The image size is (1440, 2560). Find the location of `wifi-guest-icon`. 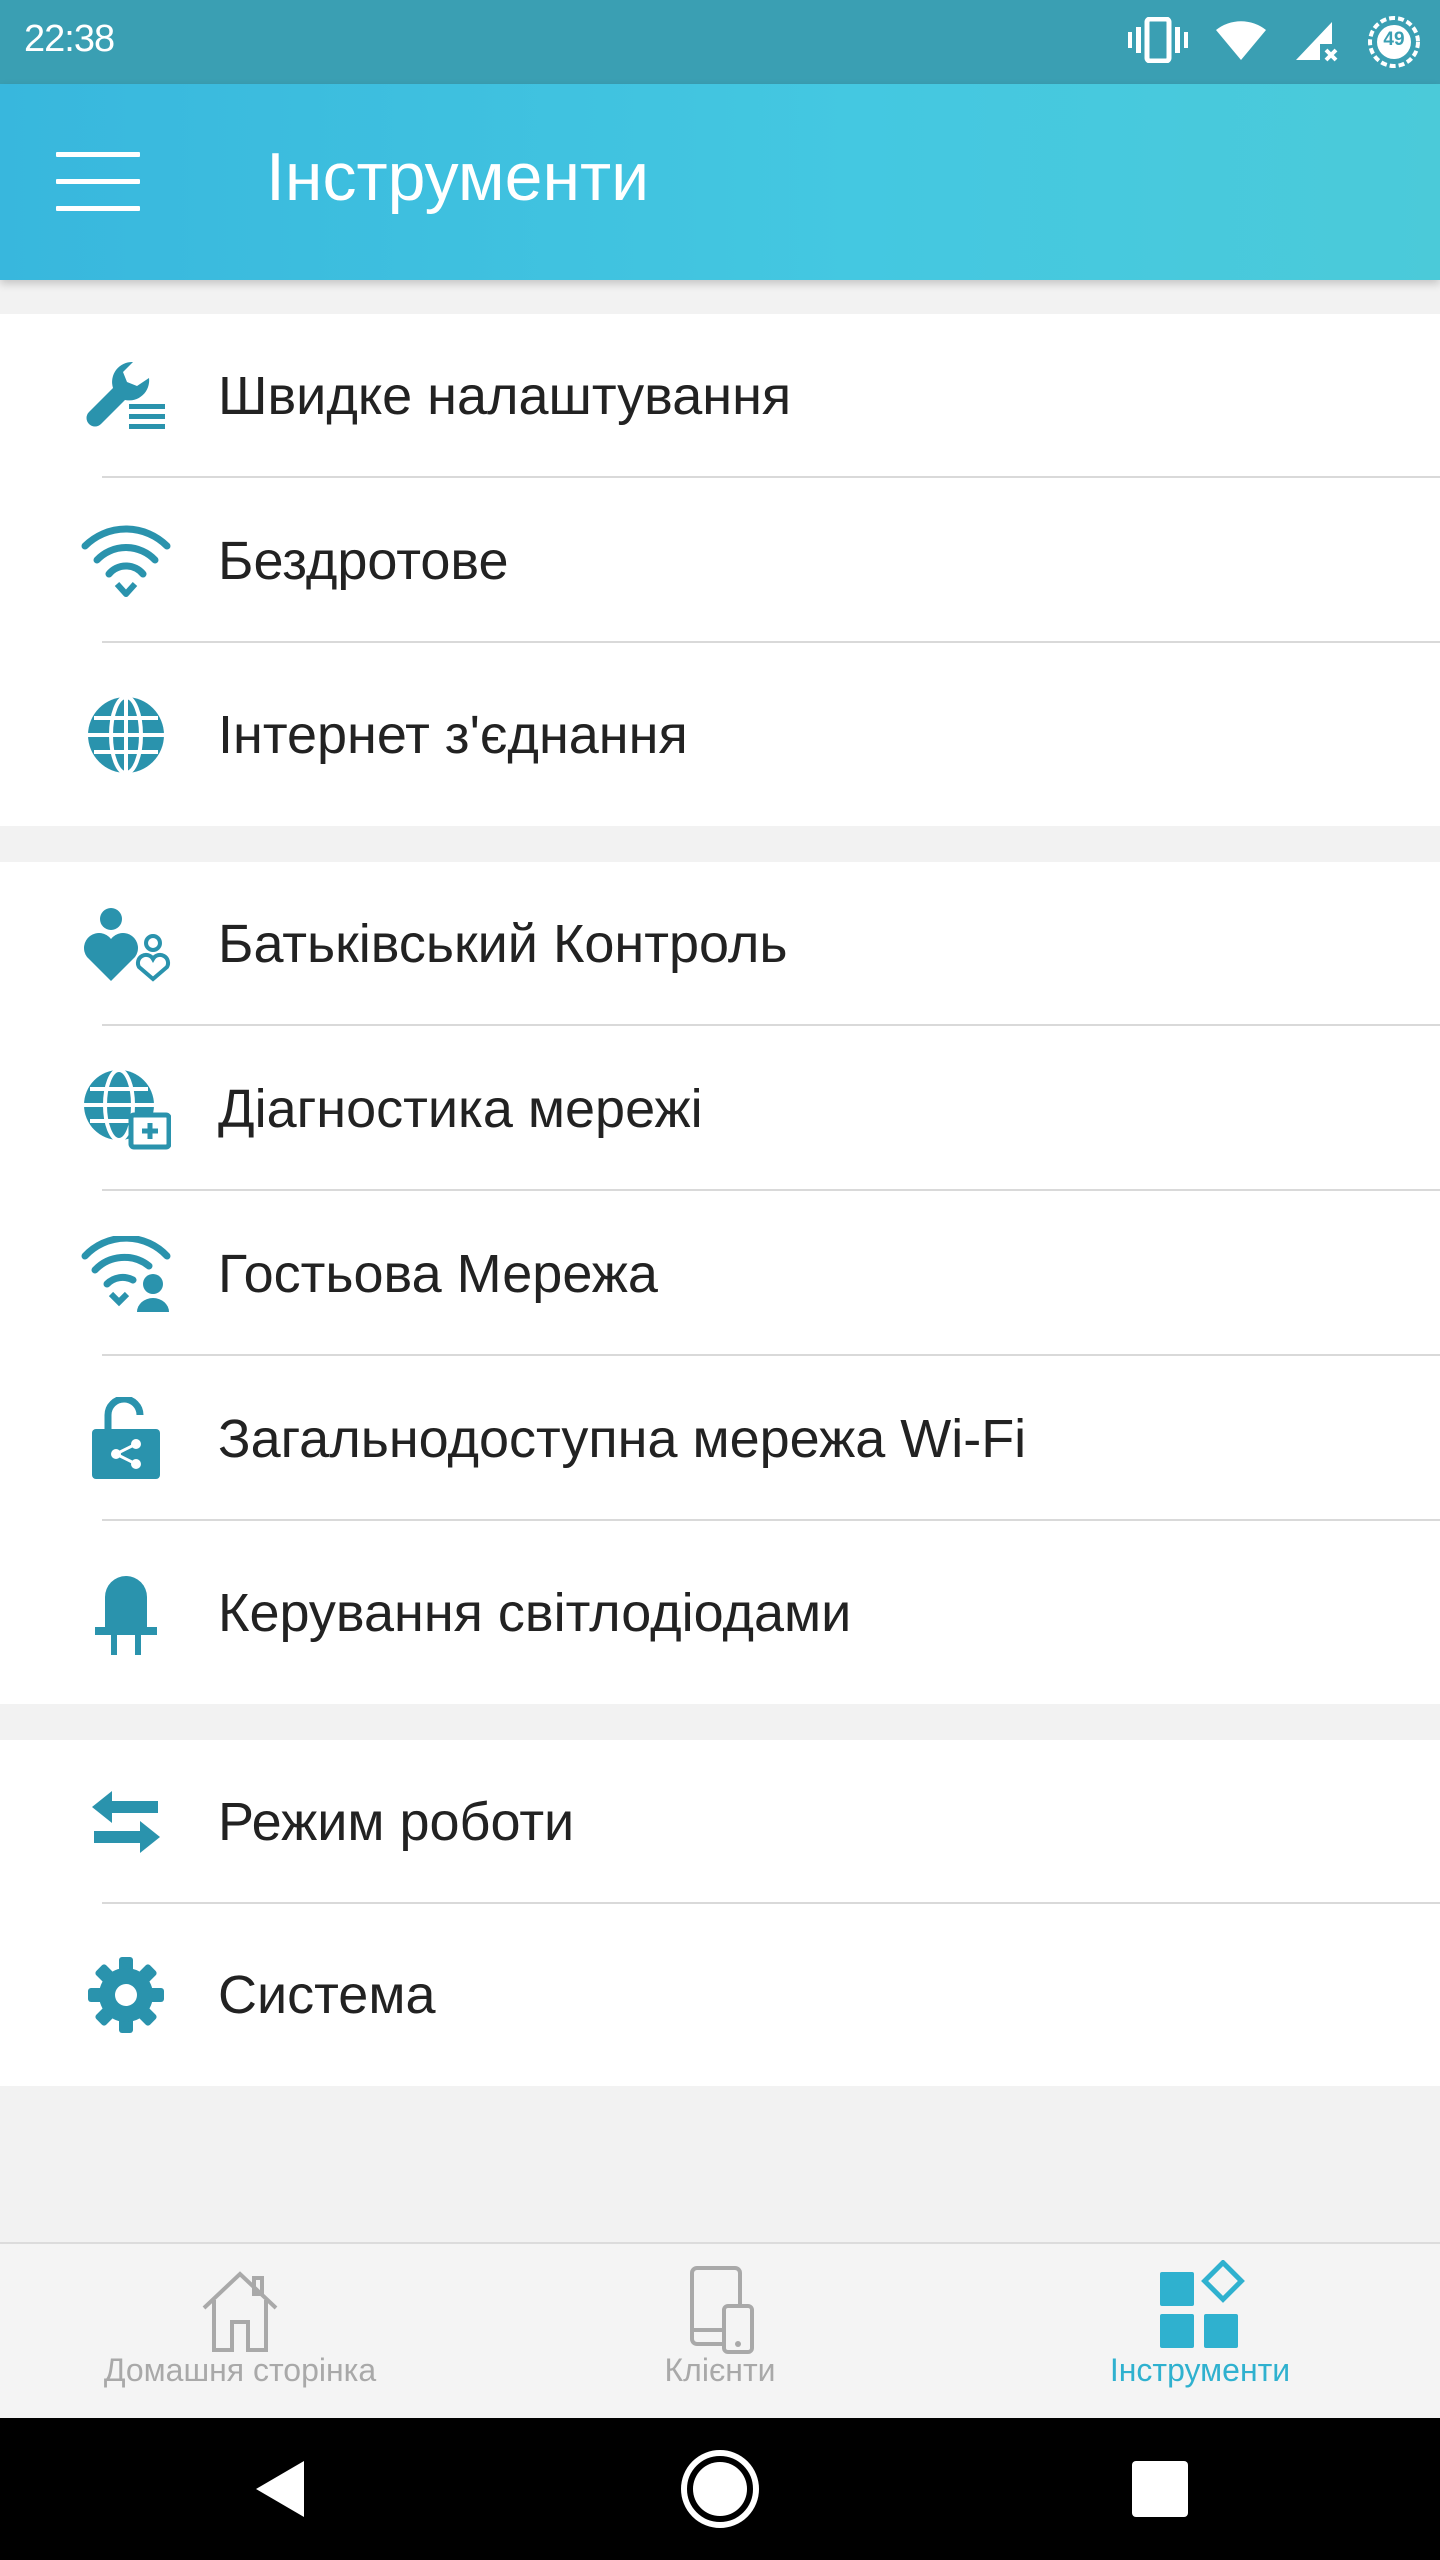

wifi-guest-icon is located at coordinates (126, 1274).